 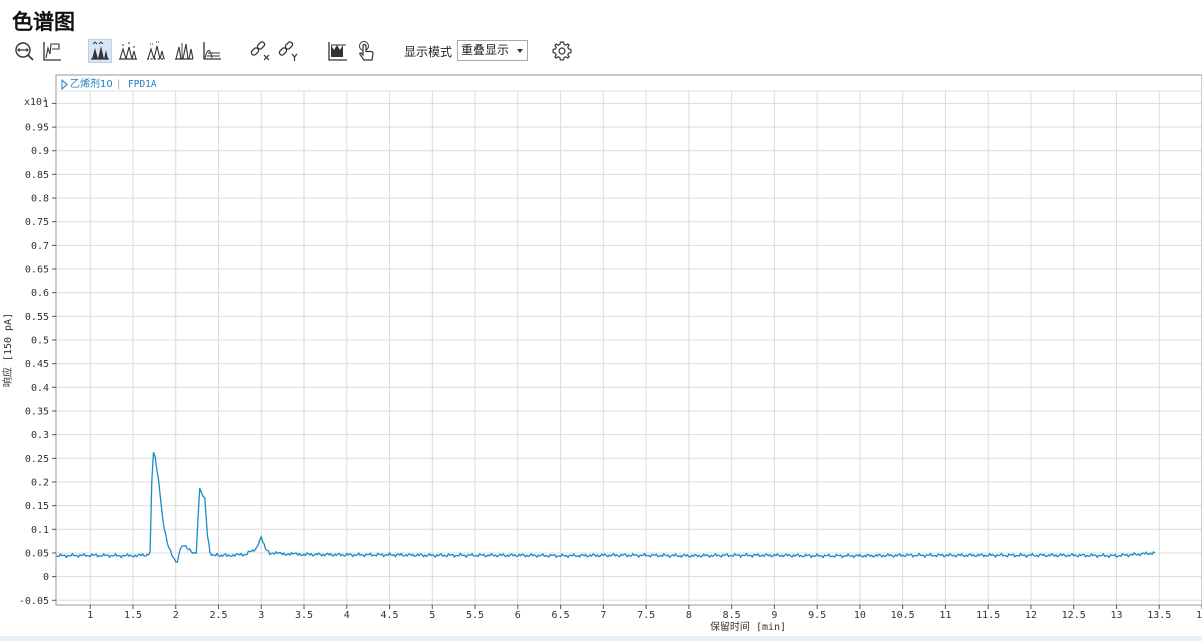 I want to click on y-tick-label: -0.05, so click(x=34, y=601).